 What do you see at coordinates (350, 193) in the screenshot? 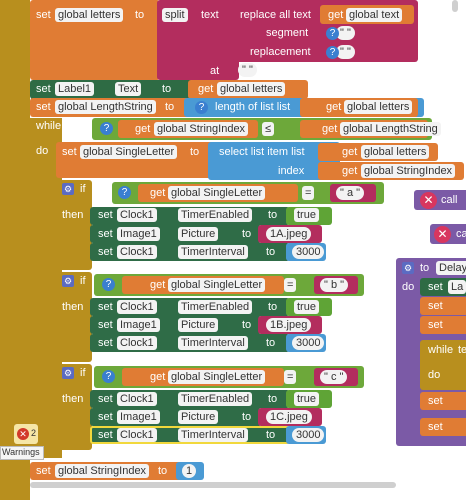
I see `letter-string: " a "` at bounding box center [350, 193].